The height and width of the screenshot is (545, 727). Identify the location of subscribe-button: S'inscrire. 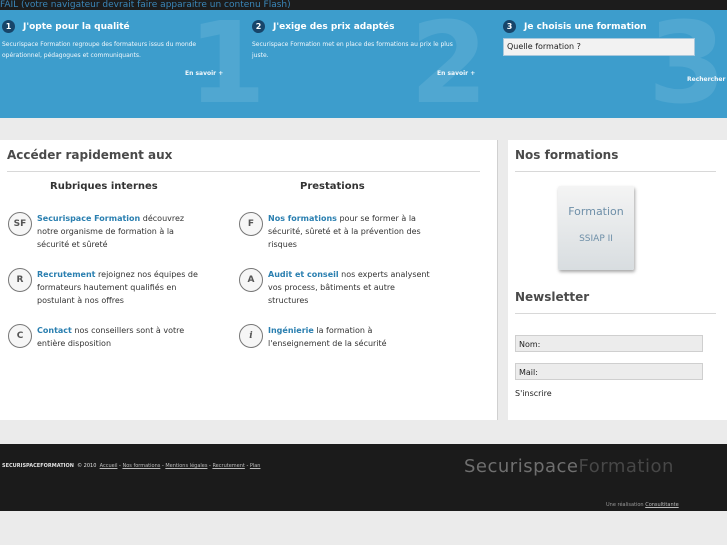
(533, 393).